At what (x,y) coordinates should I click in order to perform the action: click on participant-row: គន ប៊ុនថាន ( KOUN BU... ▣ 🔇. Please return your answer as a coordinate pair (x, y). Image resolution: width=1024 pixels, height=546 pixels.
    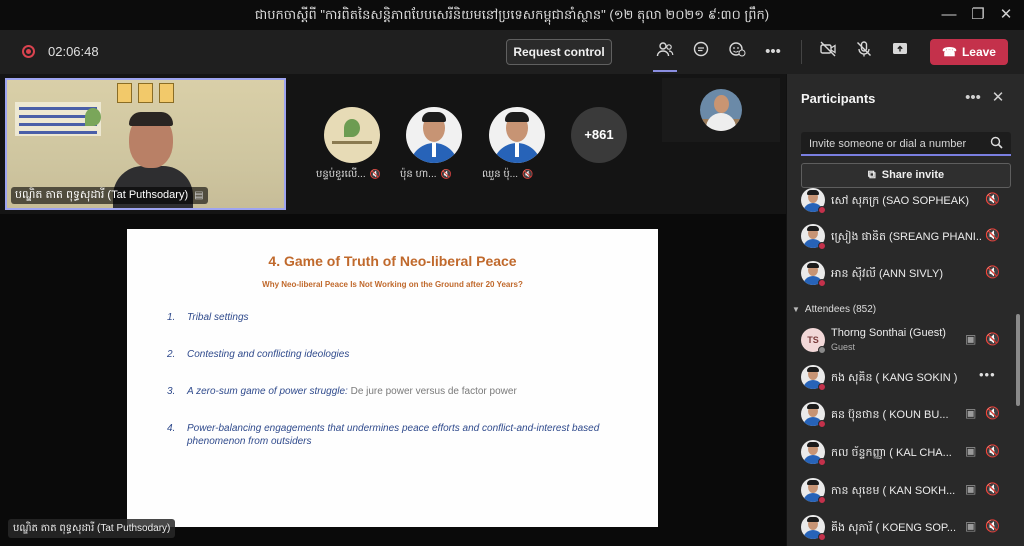
    Looking at the image, I should click on (905, 415).